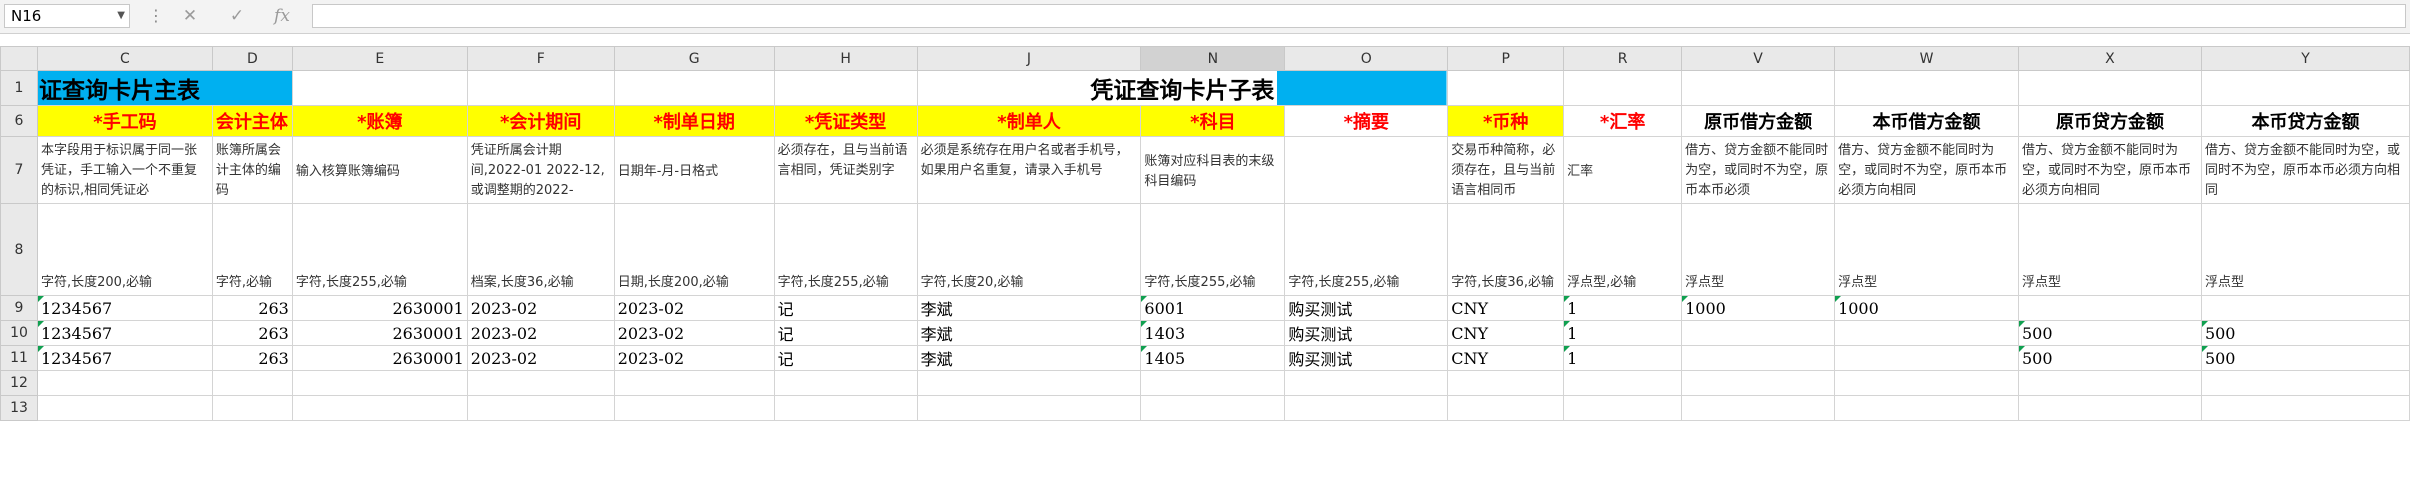 This screenshot has width=2410, height=482. What do you see at coordinates (1623, 121) in the screenshot?
I see `field-header-r: *汇率` at bounding box center [1623, 121].